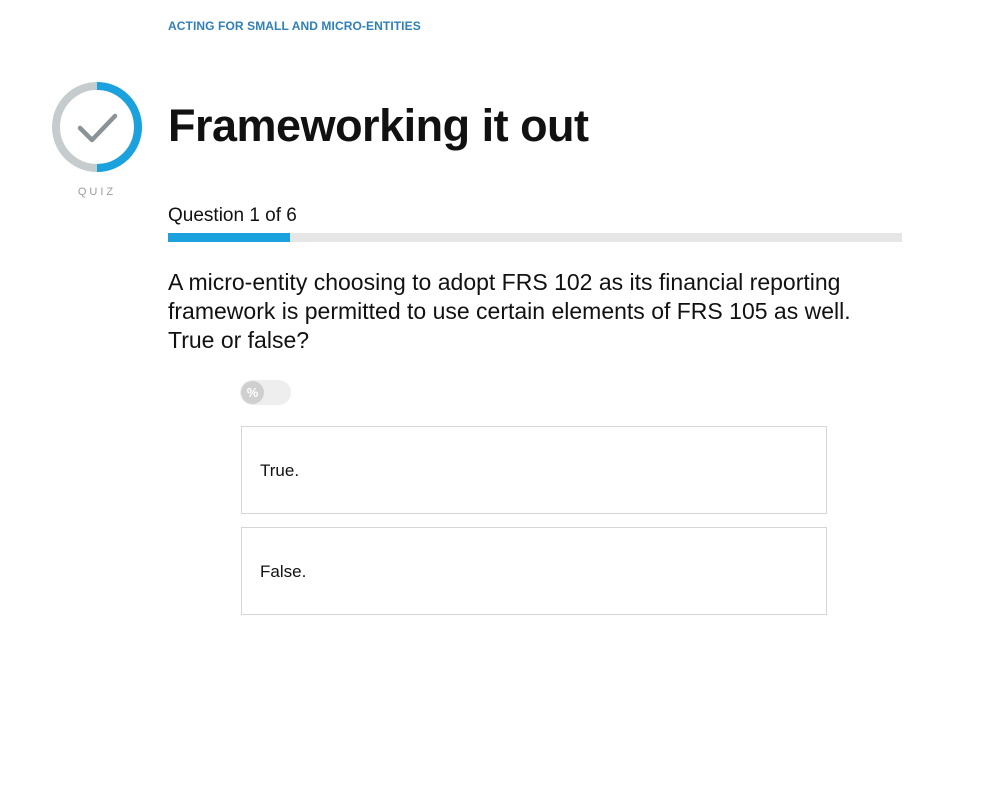 The width and height of the screenshot is (1000, 810). What do you see at coordinates (534, 470) in the screenshot?
I see `answer-option-true: True.` at bounding box center [534, 470].